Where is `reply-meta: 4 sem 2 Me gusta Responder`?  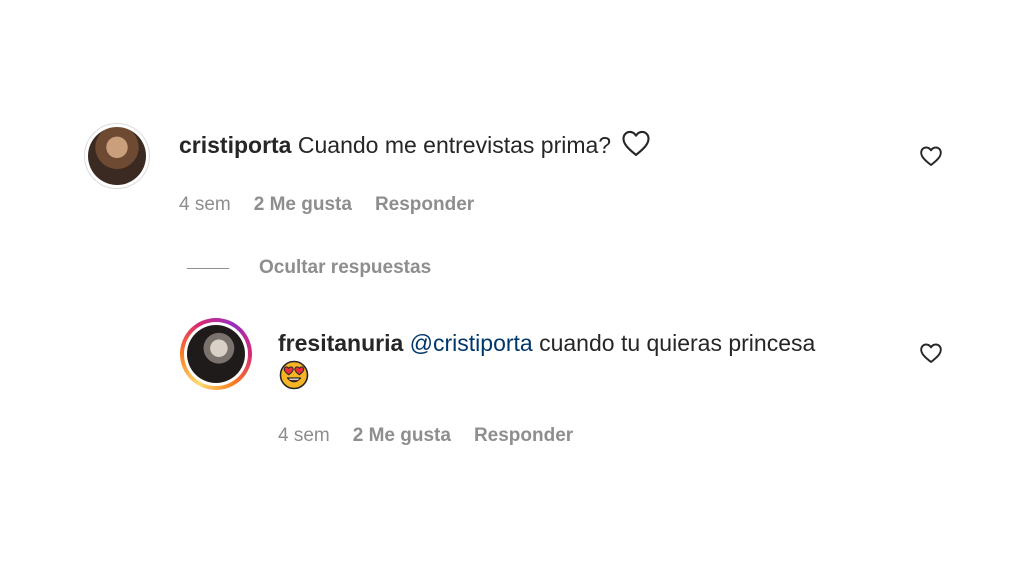 reply-meta: 4 sem 2 Me gusta Responder is located at coordinates (437, 436).